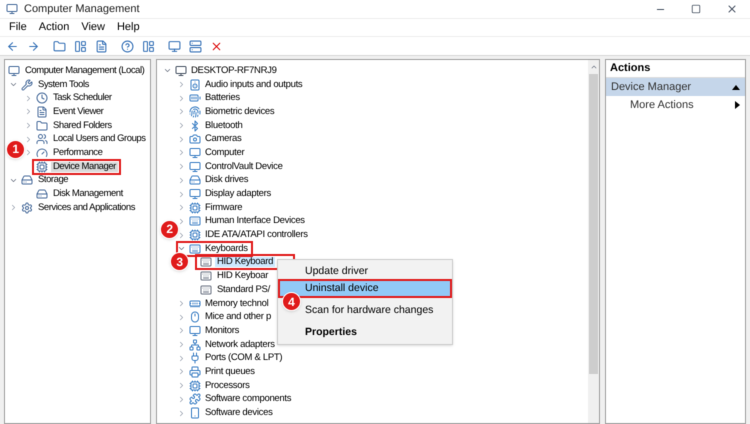 The width and height of the screenshot is (750, 424). What do you see at coordinates (254, 85) in the screenshot?
I see `tree-item: Audio inputs and outputs` at bounding box center [254, 85].